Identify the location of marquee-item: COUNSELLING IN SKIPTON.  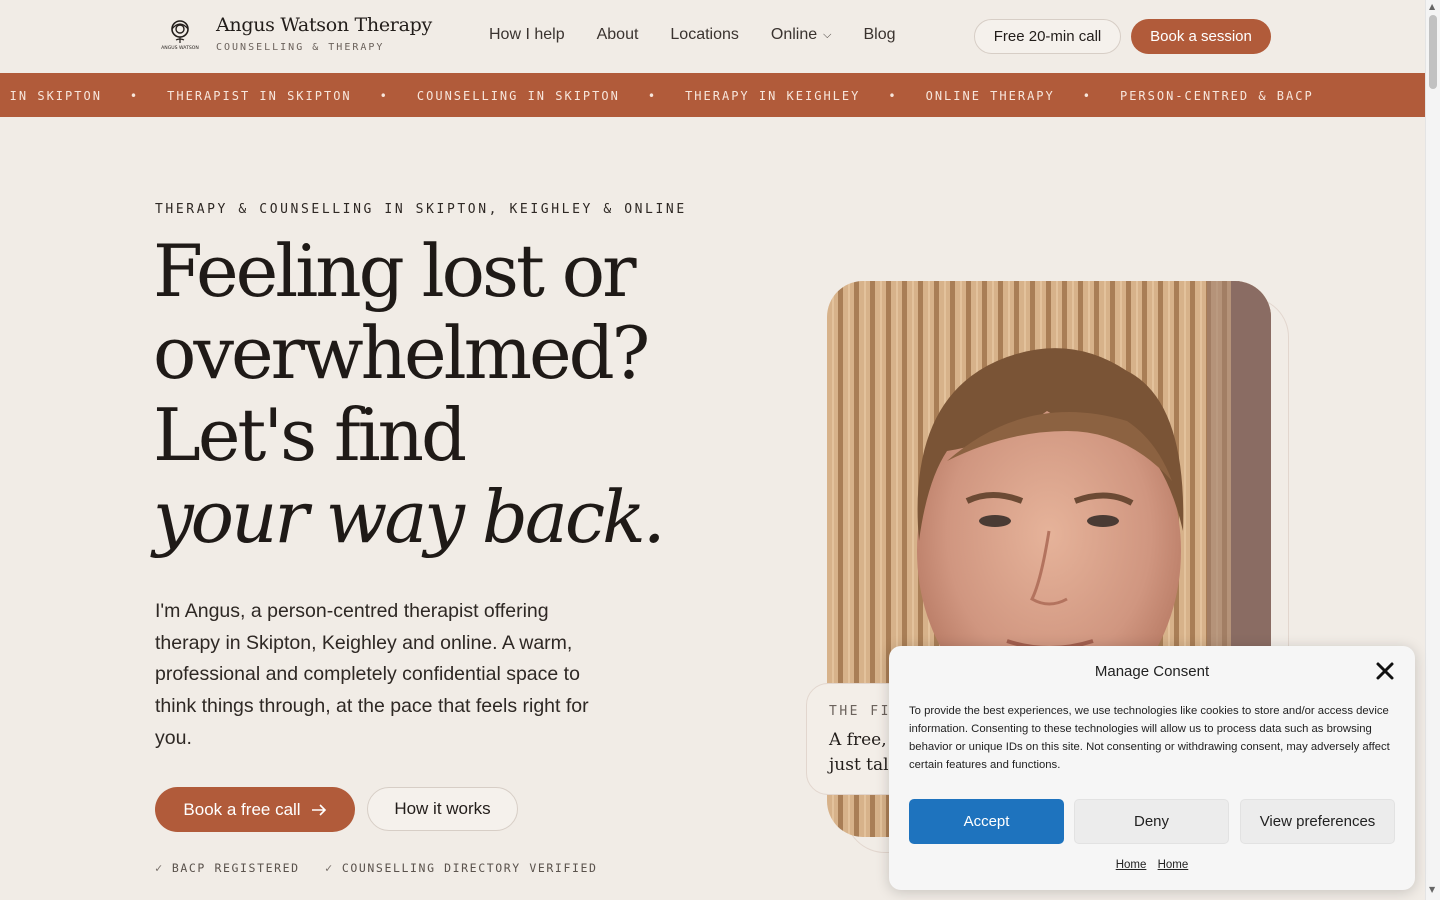
(518, 96).